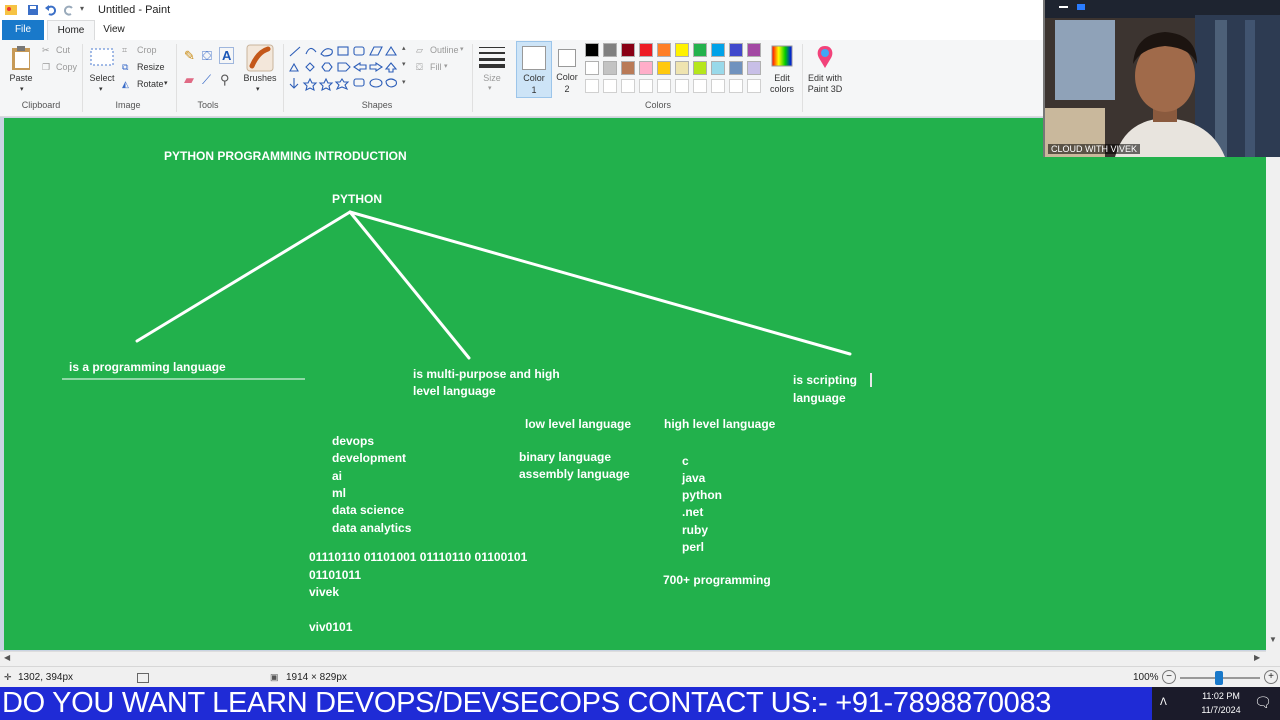 Image resolution: width=1280 pixels, height=720 pixels. Describe the element at coordinates (150, 84) in the screenshot. I see `rotate-button: Rotate` at that location.